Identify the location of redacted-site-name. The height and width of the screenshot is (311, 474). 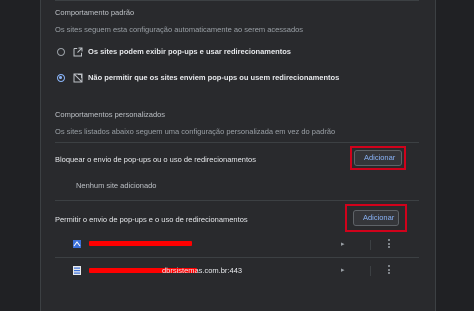
(140, 243).